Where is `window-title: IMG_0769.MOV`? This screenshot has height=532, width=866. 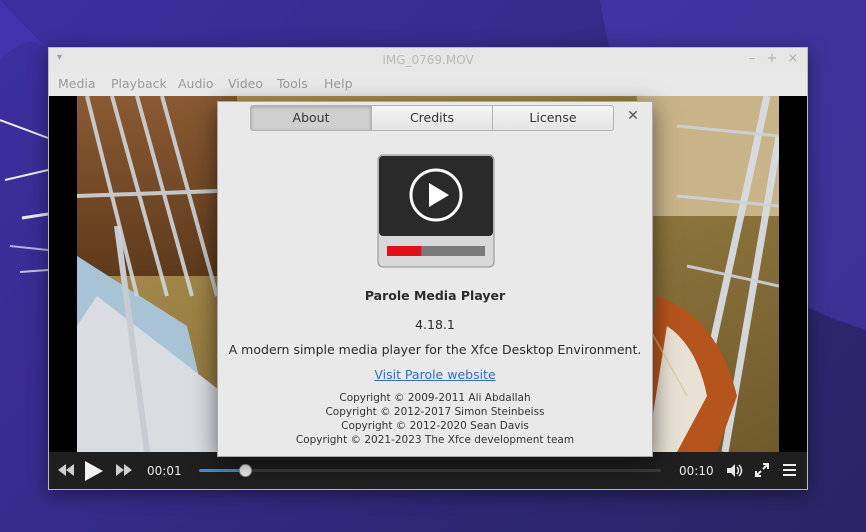
window-title: IMG_0769.MOV is located at coordinates (428, 60).